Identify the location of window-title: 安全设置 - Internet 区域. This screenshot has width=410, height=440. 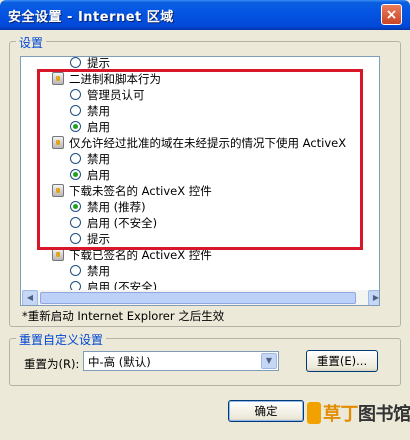
(91, 17).